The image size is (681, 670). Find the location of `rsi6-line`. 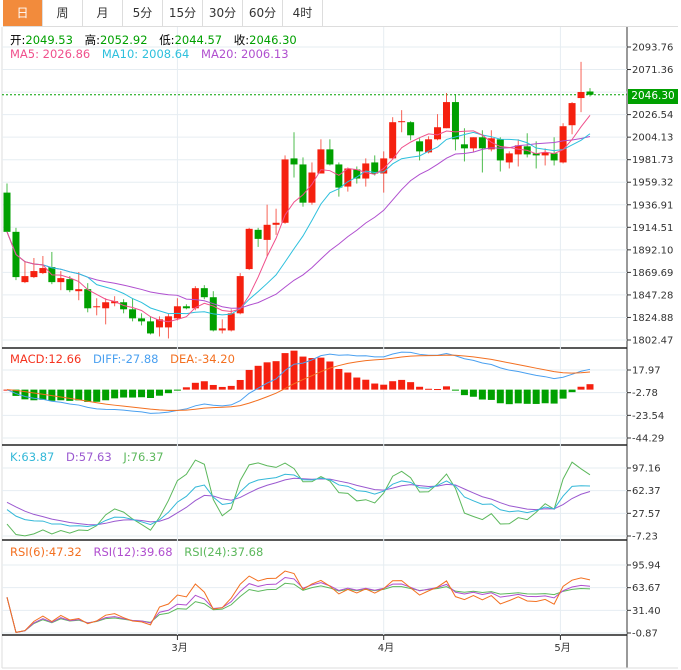

rsi6-line is located at coordinates (298, 601).